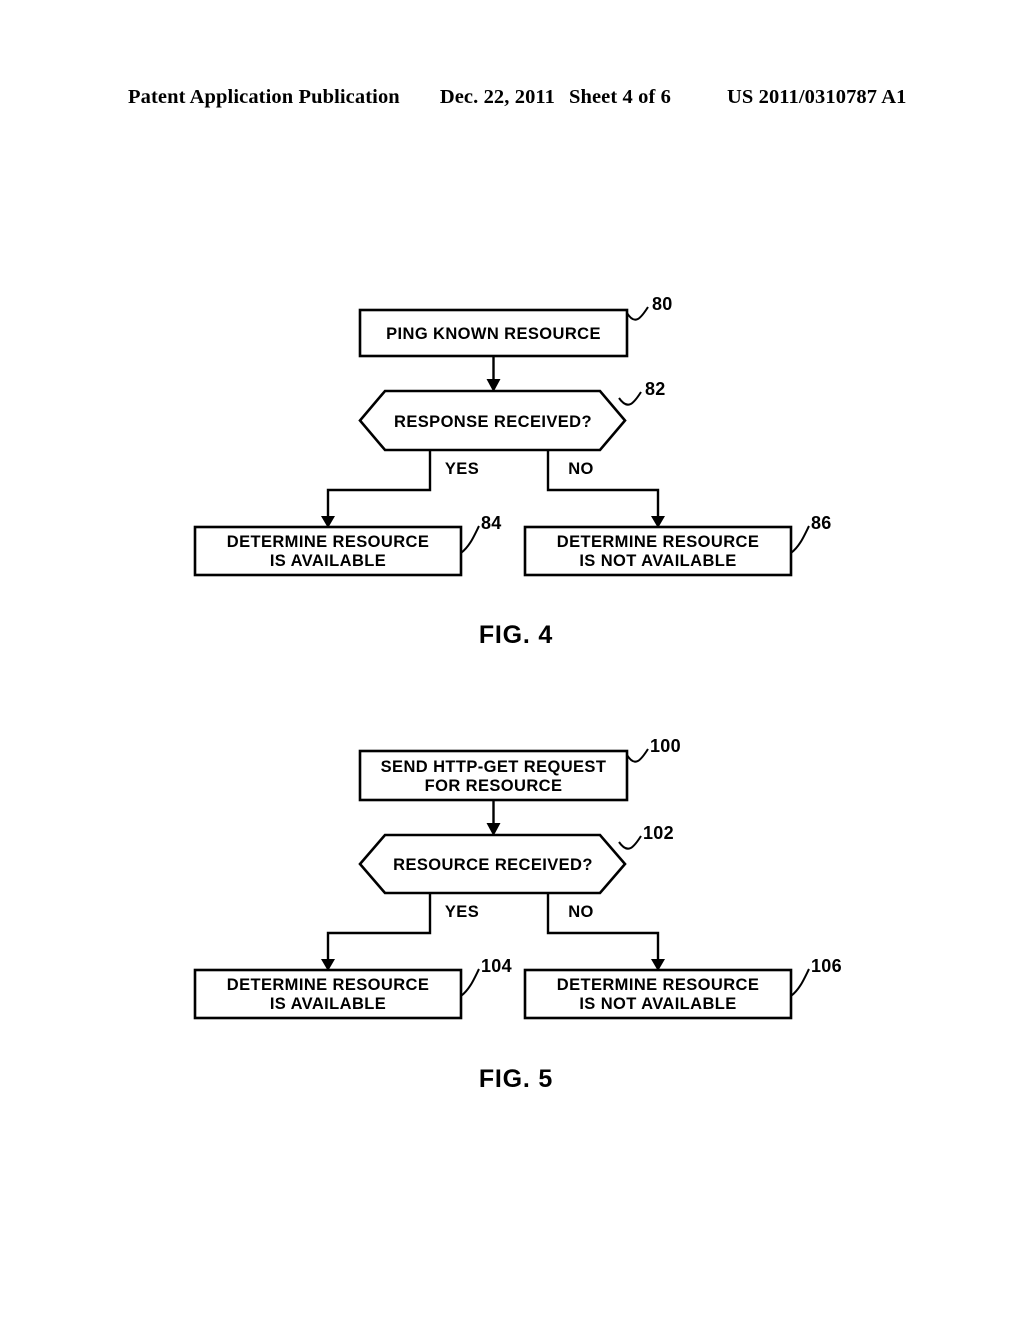 Image resolution: width=1024 pixels, height=1320 pixels. Describe the element at coordinates (493, 374) in the screenshot. I see `fig4-connector-start-to-decision` at that location.